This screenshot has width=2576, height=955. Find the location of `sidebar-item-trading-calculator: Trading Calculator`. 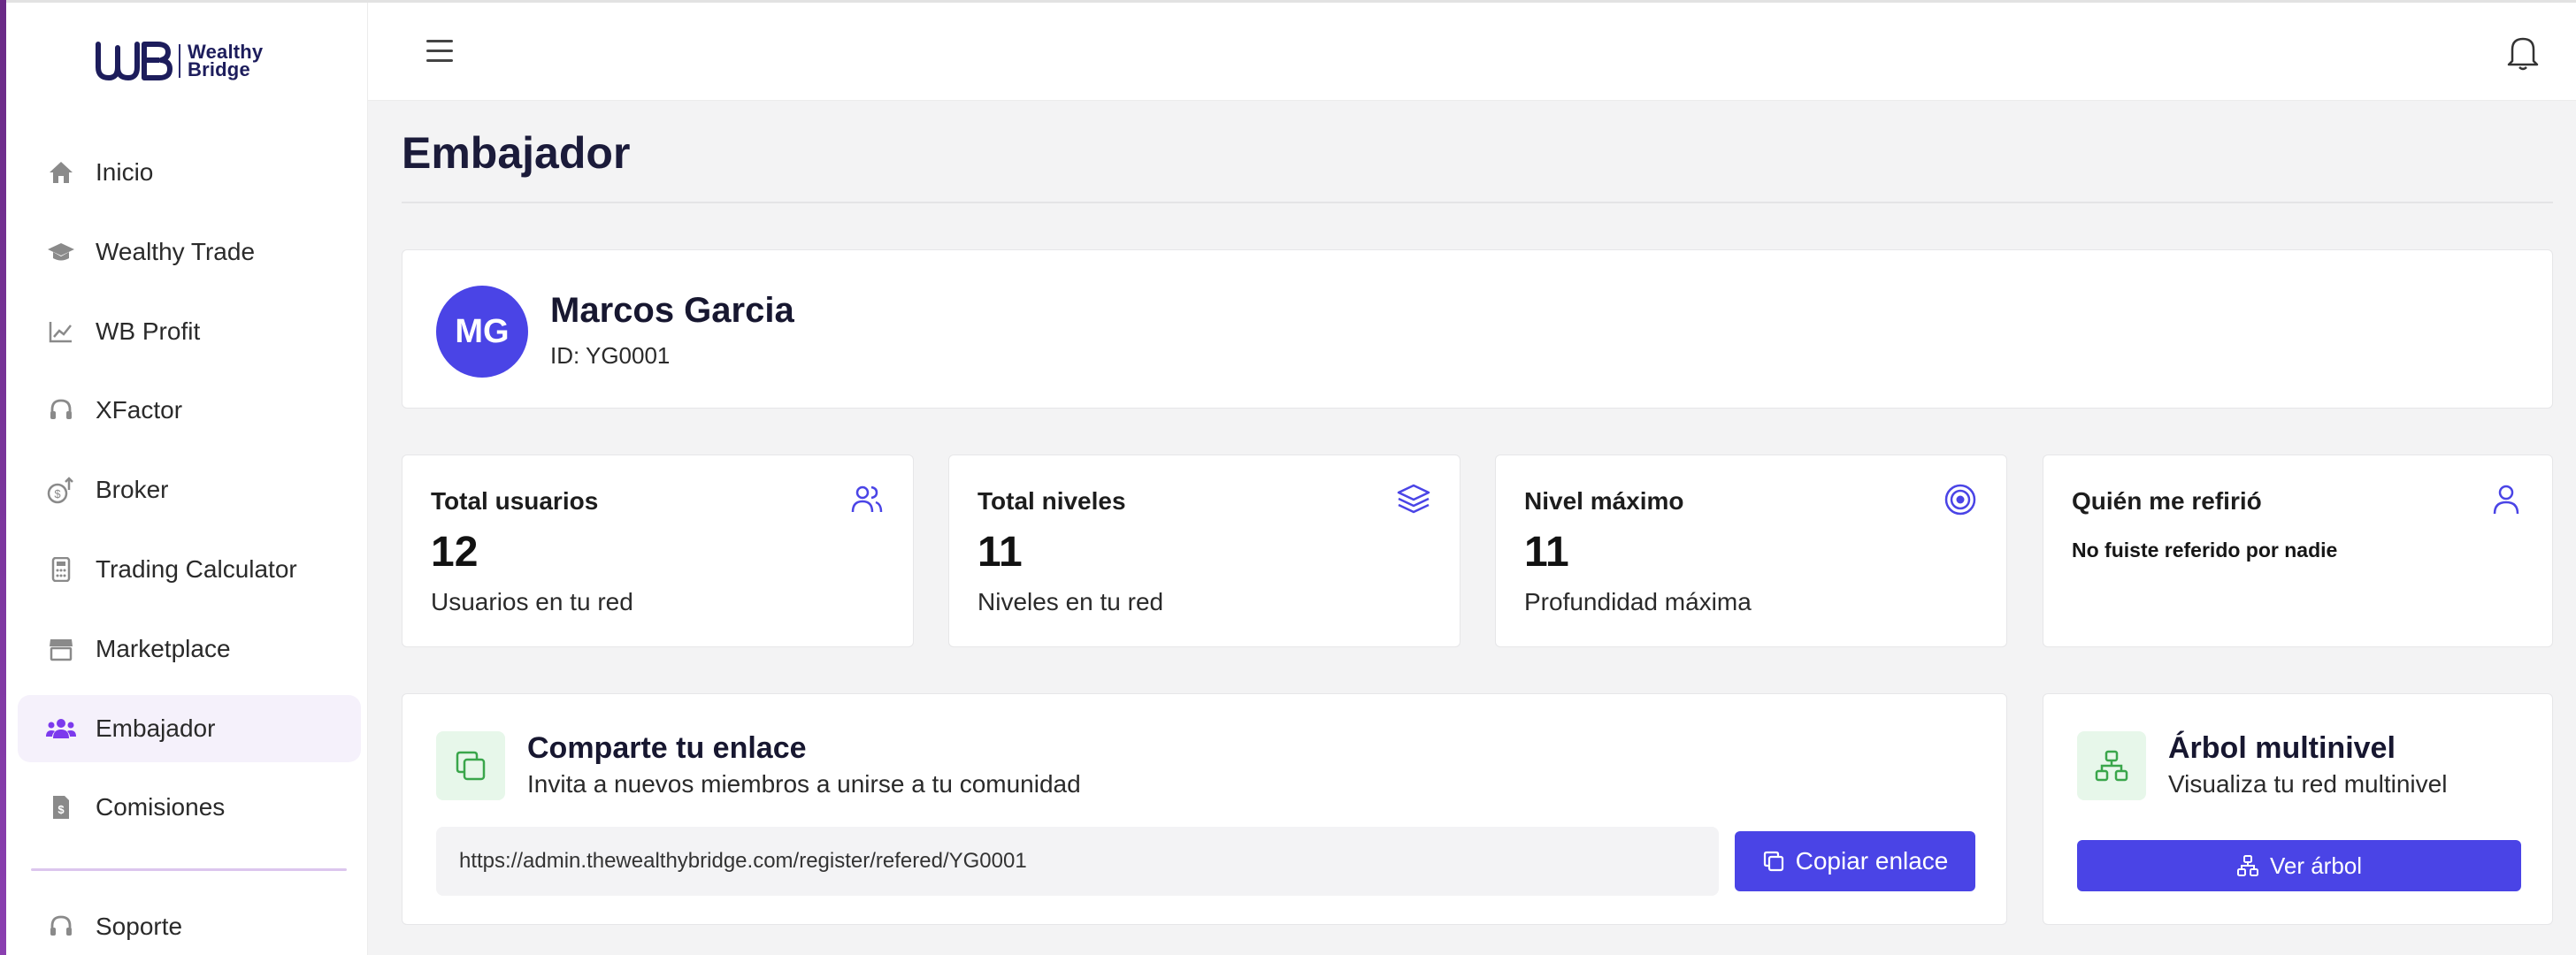

sidebar-item-trading-calculator: Trading Calculator is located at coordinates (189, 570).